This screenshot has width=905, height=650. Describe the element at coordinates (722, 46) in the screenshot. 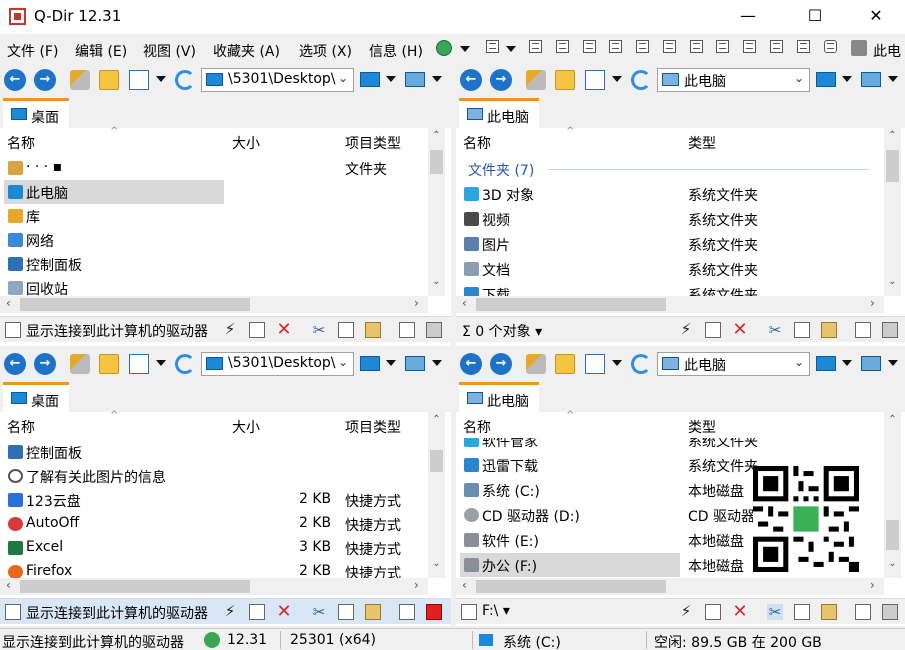

I see `layout-2d-icon` at that location.